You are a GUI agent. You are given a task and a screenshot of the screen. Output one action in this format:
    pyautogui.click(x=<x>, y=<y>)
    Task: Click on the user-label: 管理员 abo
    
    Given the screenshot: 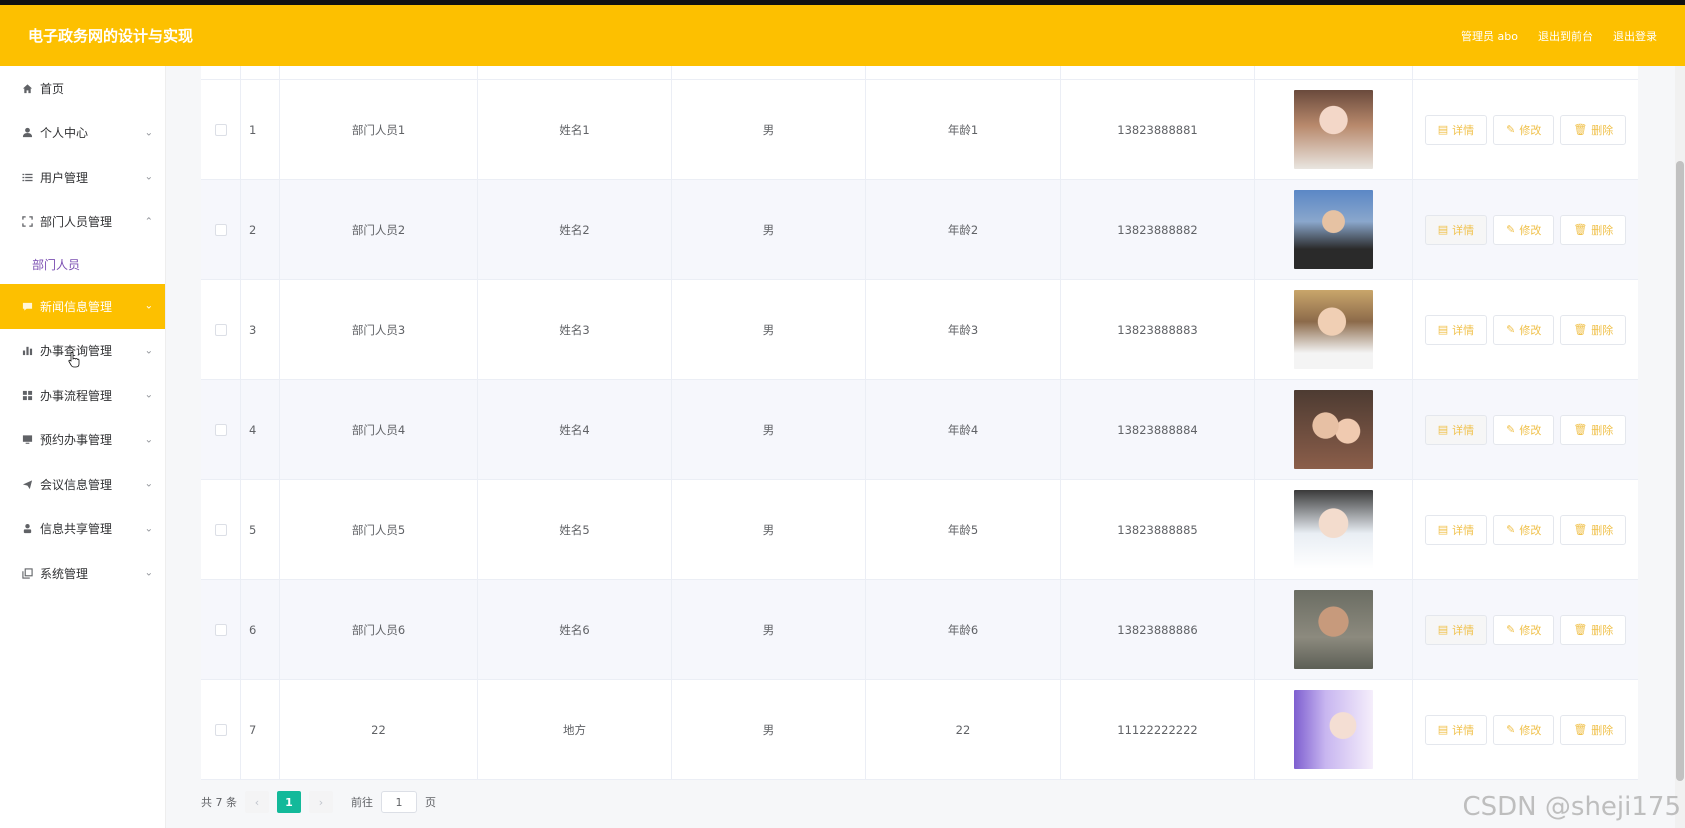 What is the action you would take?
    pyautogui.click(x=1489, y=36)
    